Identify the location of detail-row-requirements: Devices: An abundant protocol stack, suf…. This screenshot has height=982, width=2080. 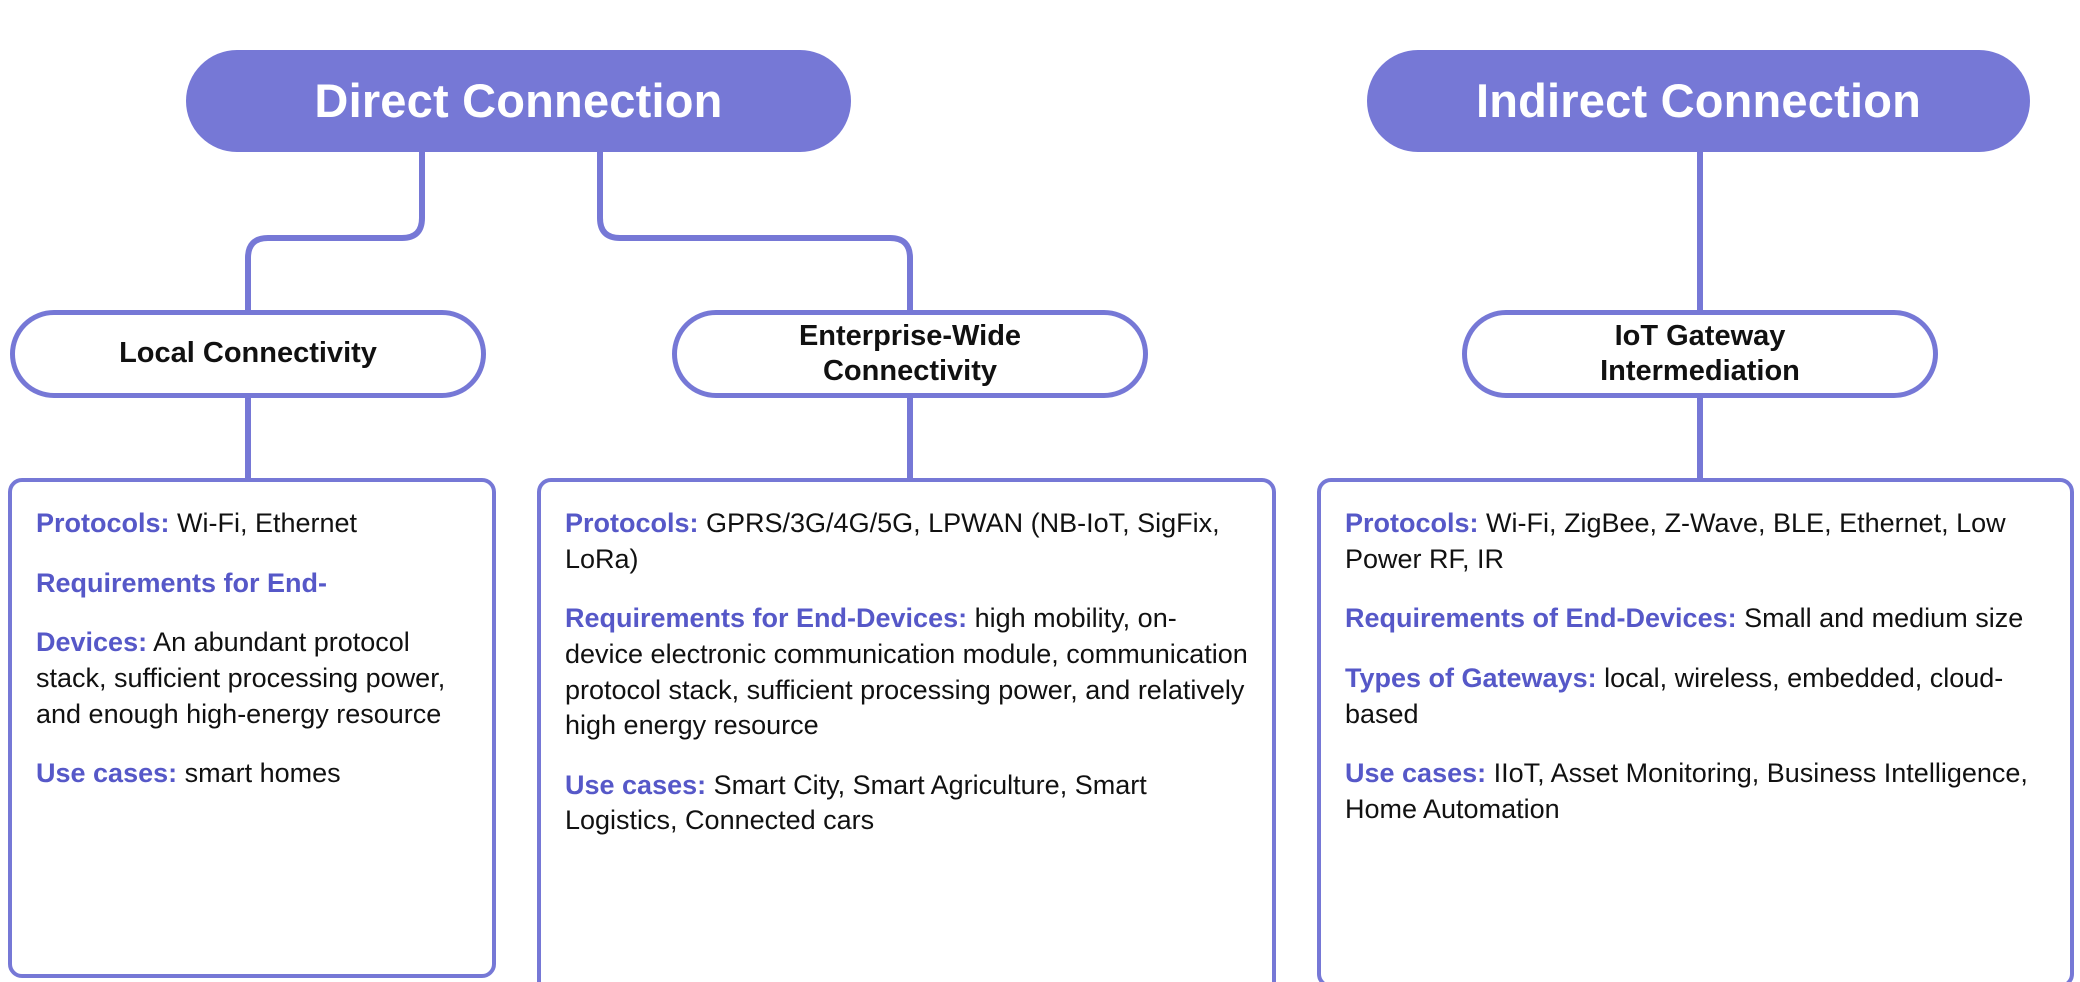
(252, 678).